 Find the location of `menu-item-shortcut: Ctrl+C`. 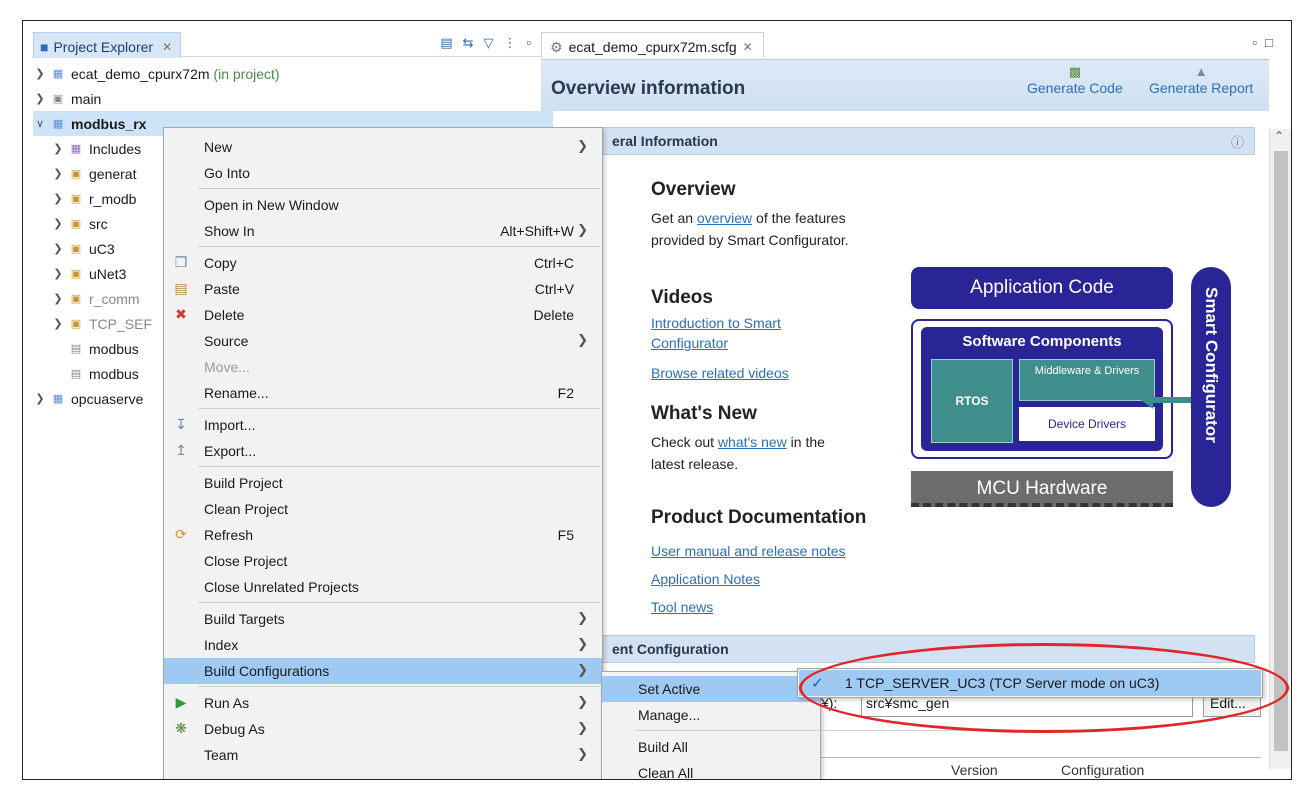

menu-item-shortcut: Ctrl+C is located at coordinates (553, 263).